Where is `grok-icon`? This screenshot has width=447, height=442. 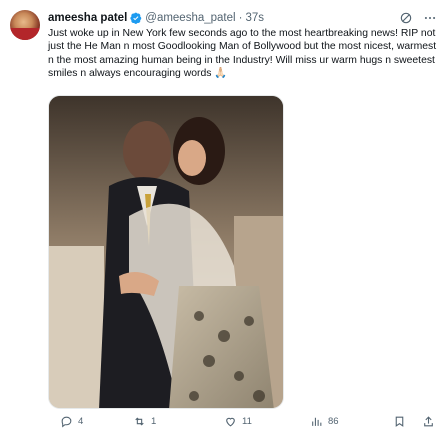
grok-icon is located at coordinates (406, 18).